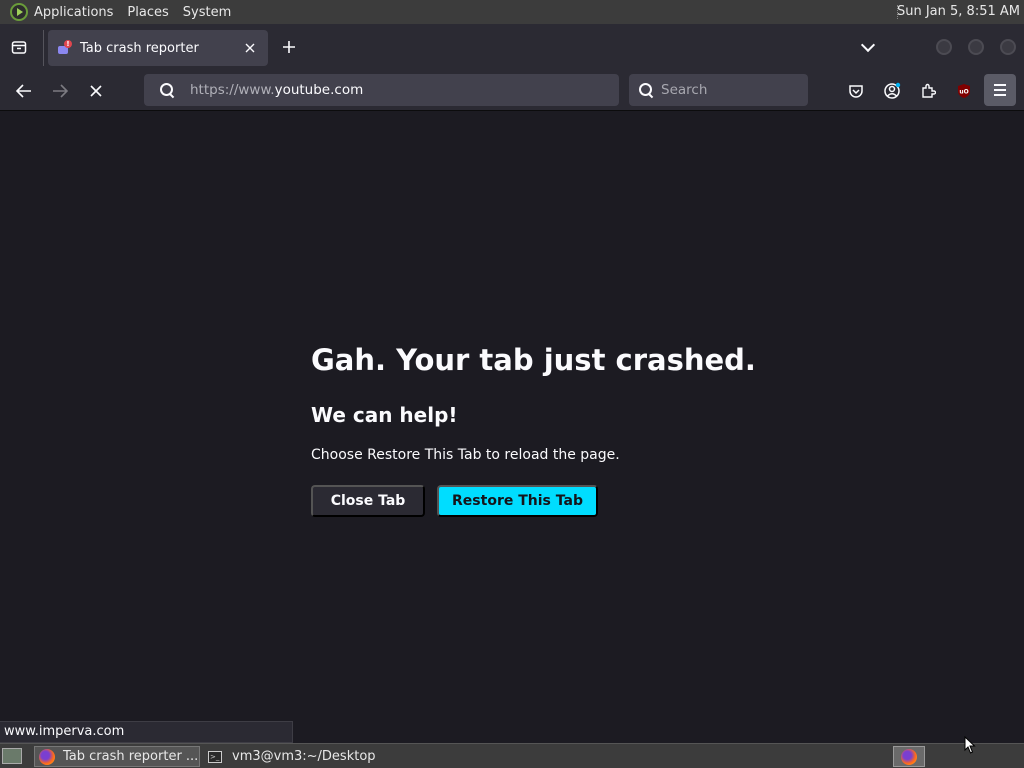 The height and width of the screenshot is (768, 1024). What do you see at coordinates (384, 415) in the screenshot?
I see `crash-subtitle: We can help!` at bounding box center [384, 415].